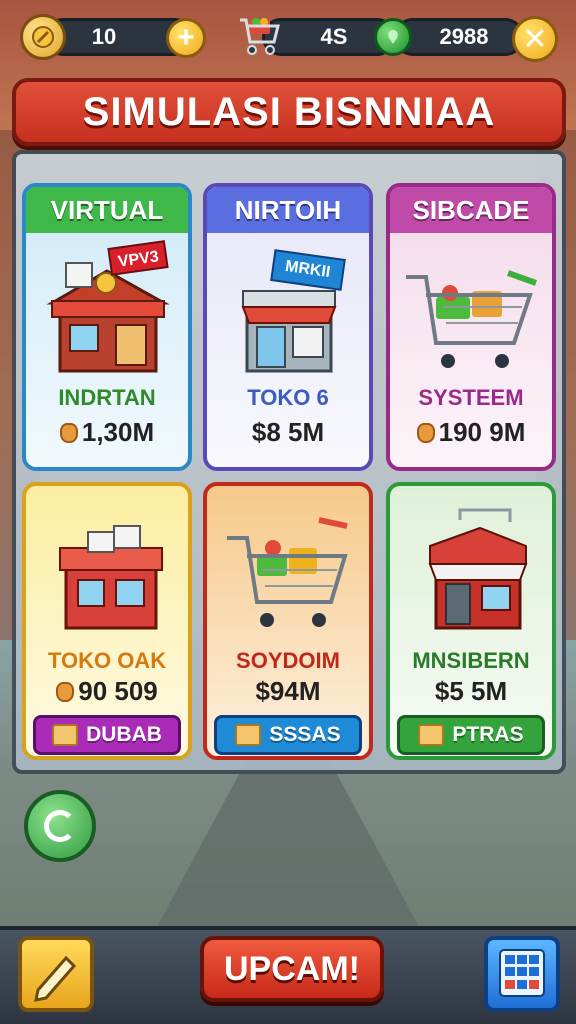  I want to click on card-name: MNSIBERN, so click(471, 660).